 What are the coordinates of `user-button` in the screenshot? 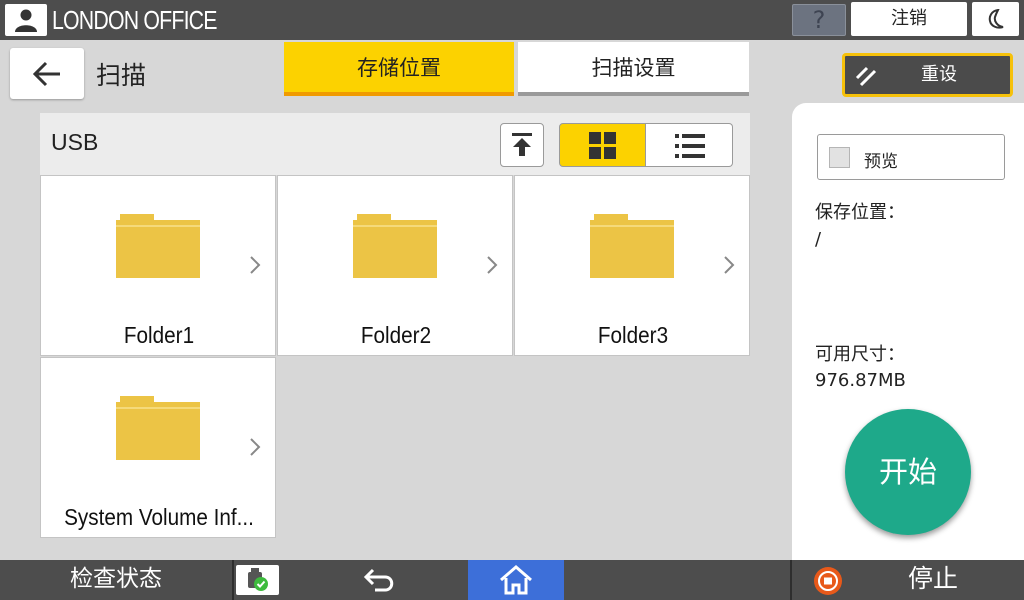 It's located at (26, 20).